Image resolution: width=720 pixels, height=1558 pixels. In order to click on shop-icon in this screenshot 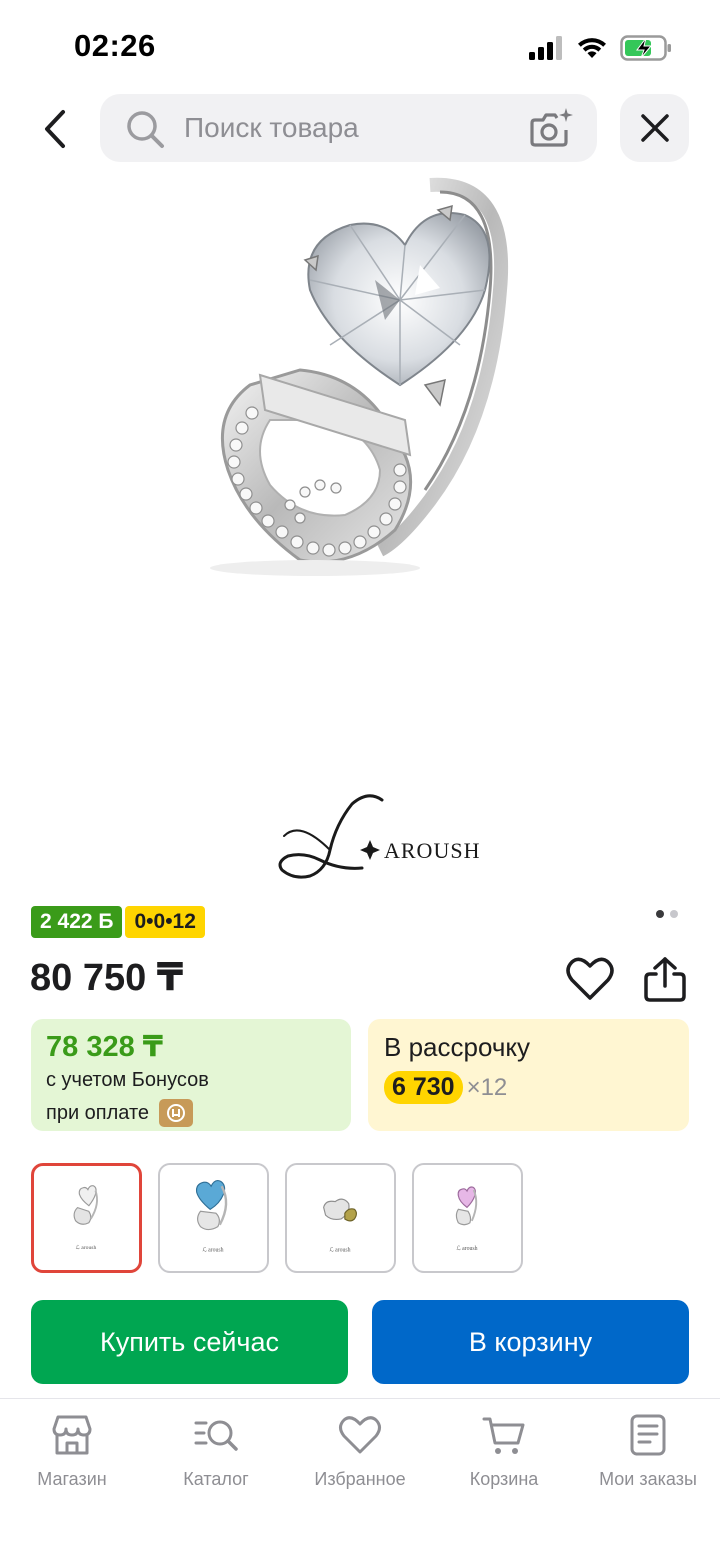, I will do `click(72, 1435)`.